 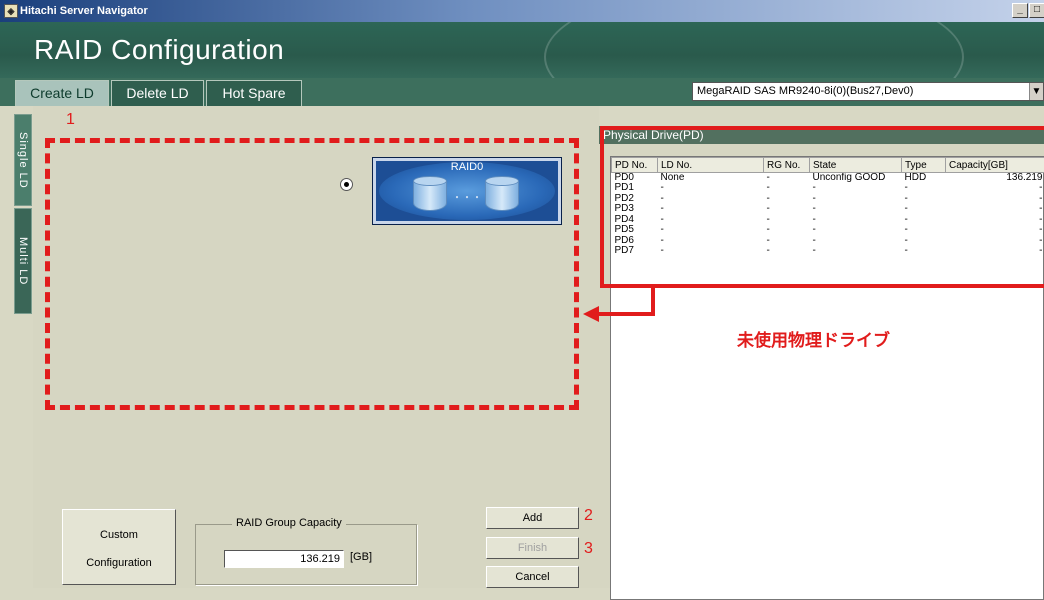 I want to click on custom-button-line1: Custom, so click(x=119, y=535).